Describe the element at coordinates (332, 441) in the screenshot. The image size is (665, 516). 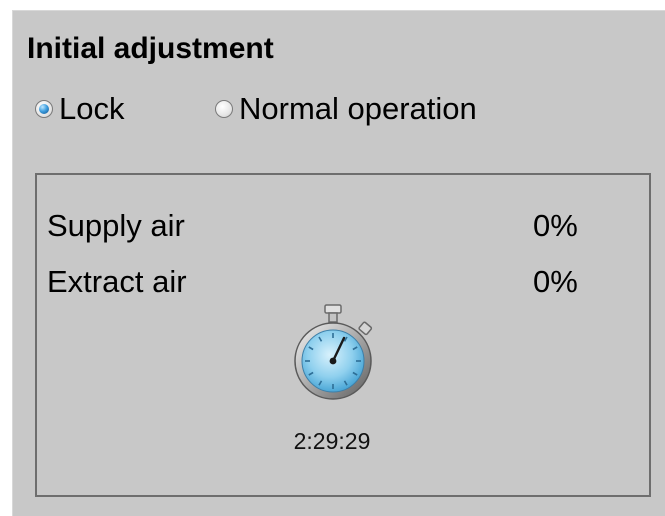
I see `timer-value: 2:29:29` at that location.